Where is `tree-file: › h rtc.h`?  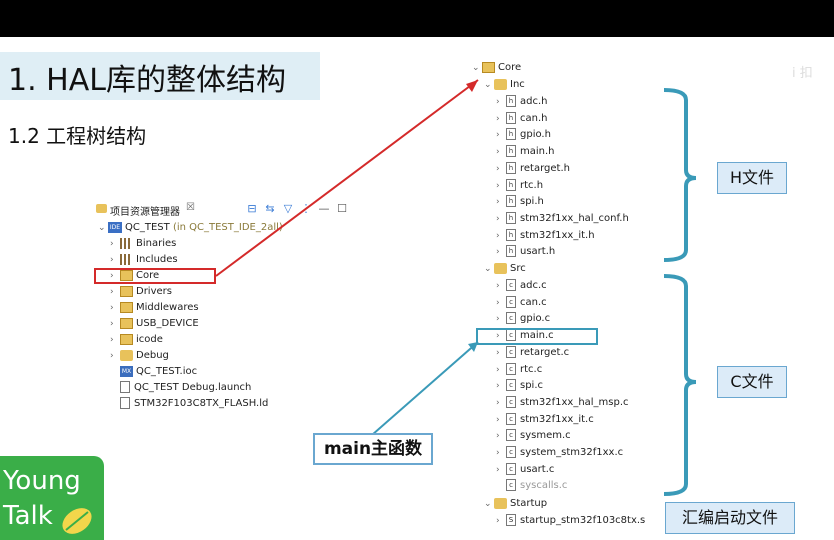
tree-file: › h rtc.h is located at coordinates (519, 186).